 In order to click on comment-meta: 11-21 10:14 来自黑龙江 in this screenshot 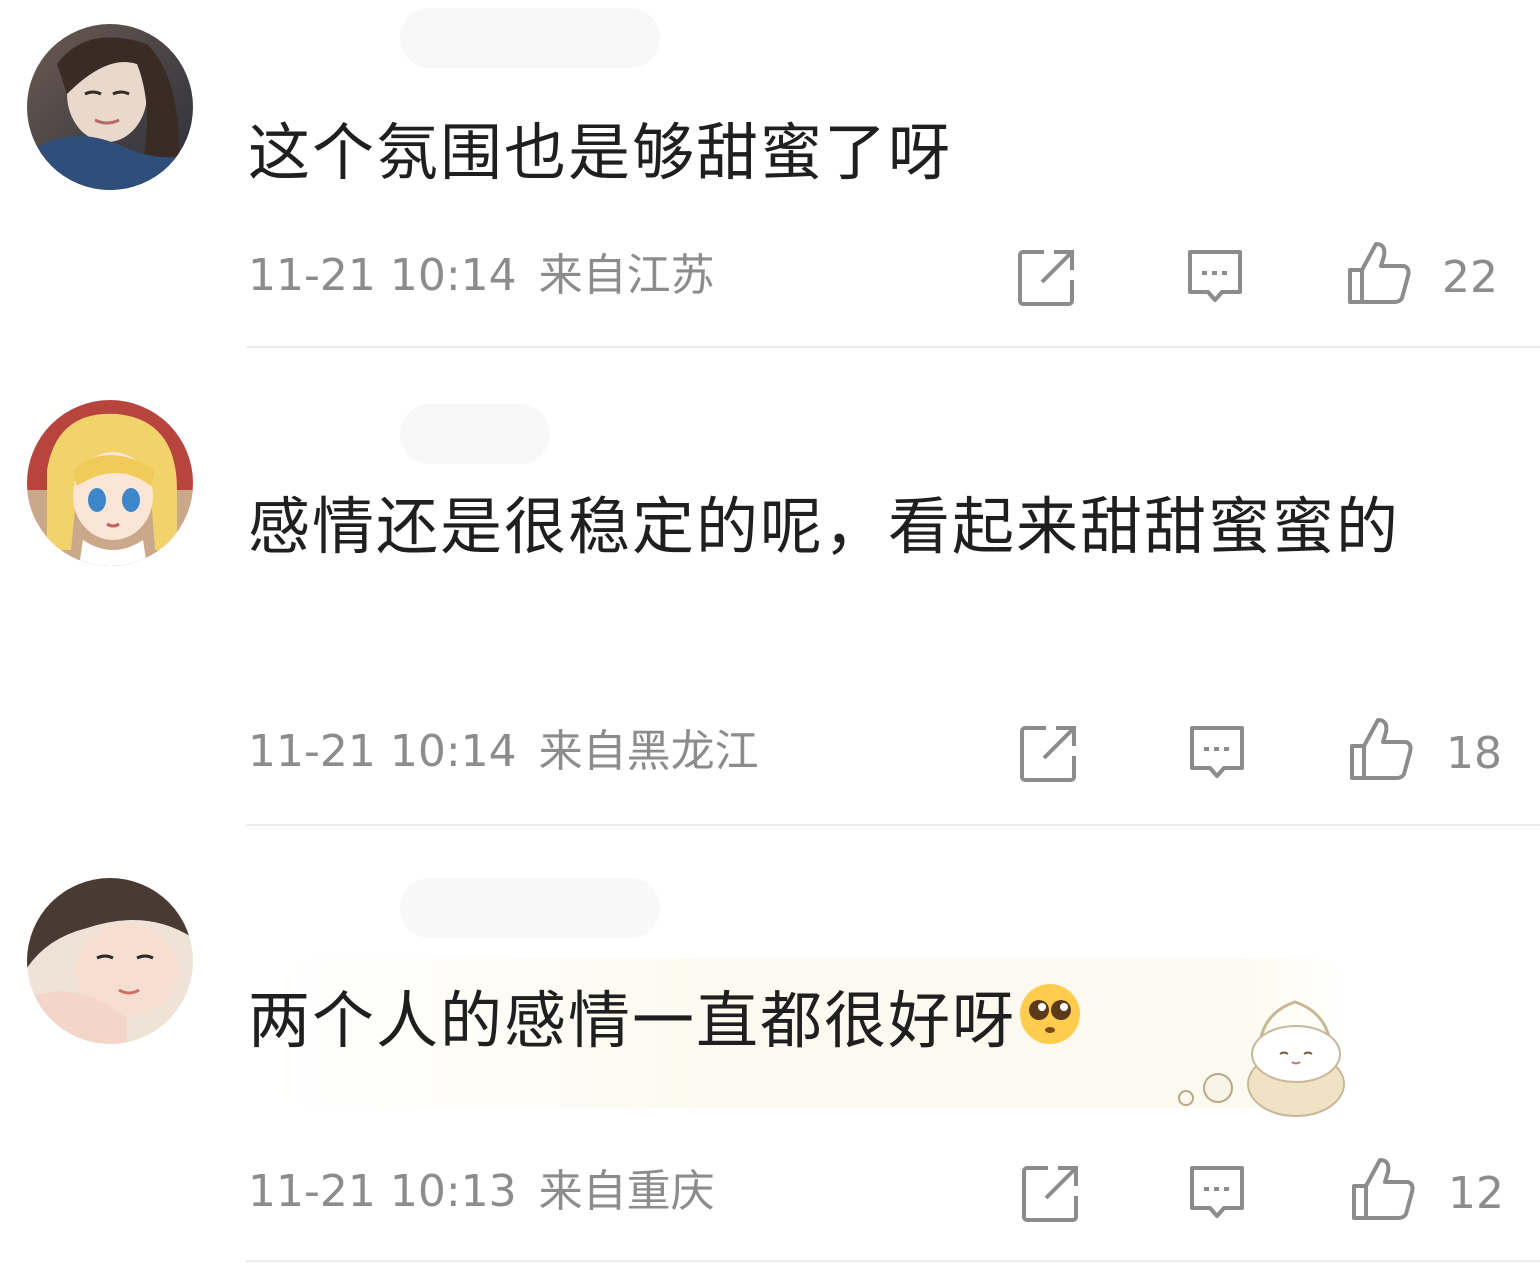, I will do `click(503, 752)`.